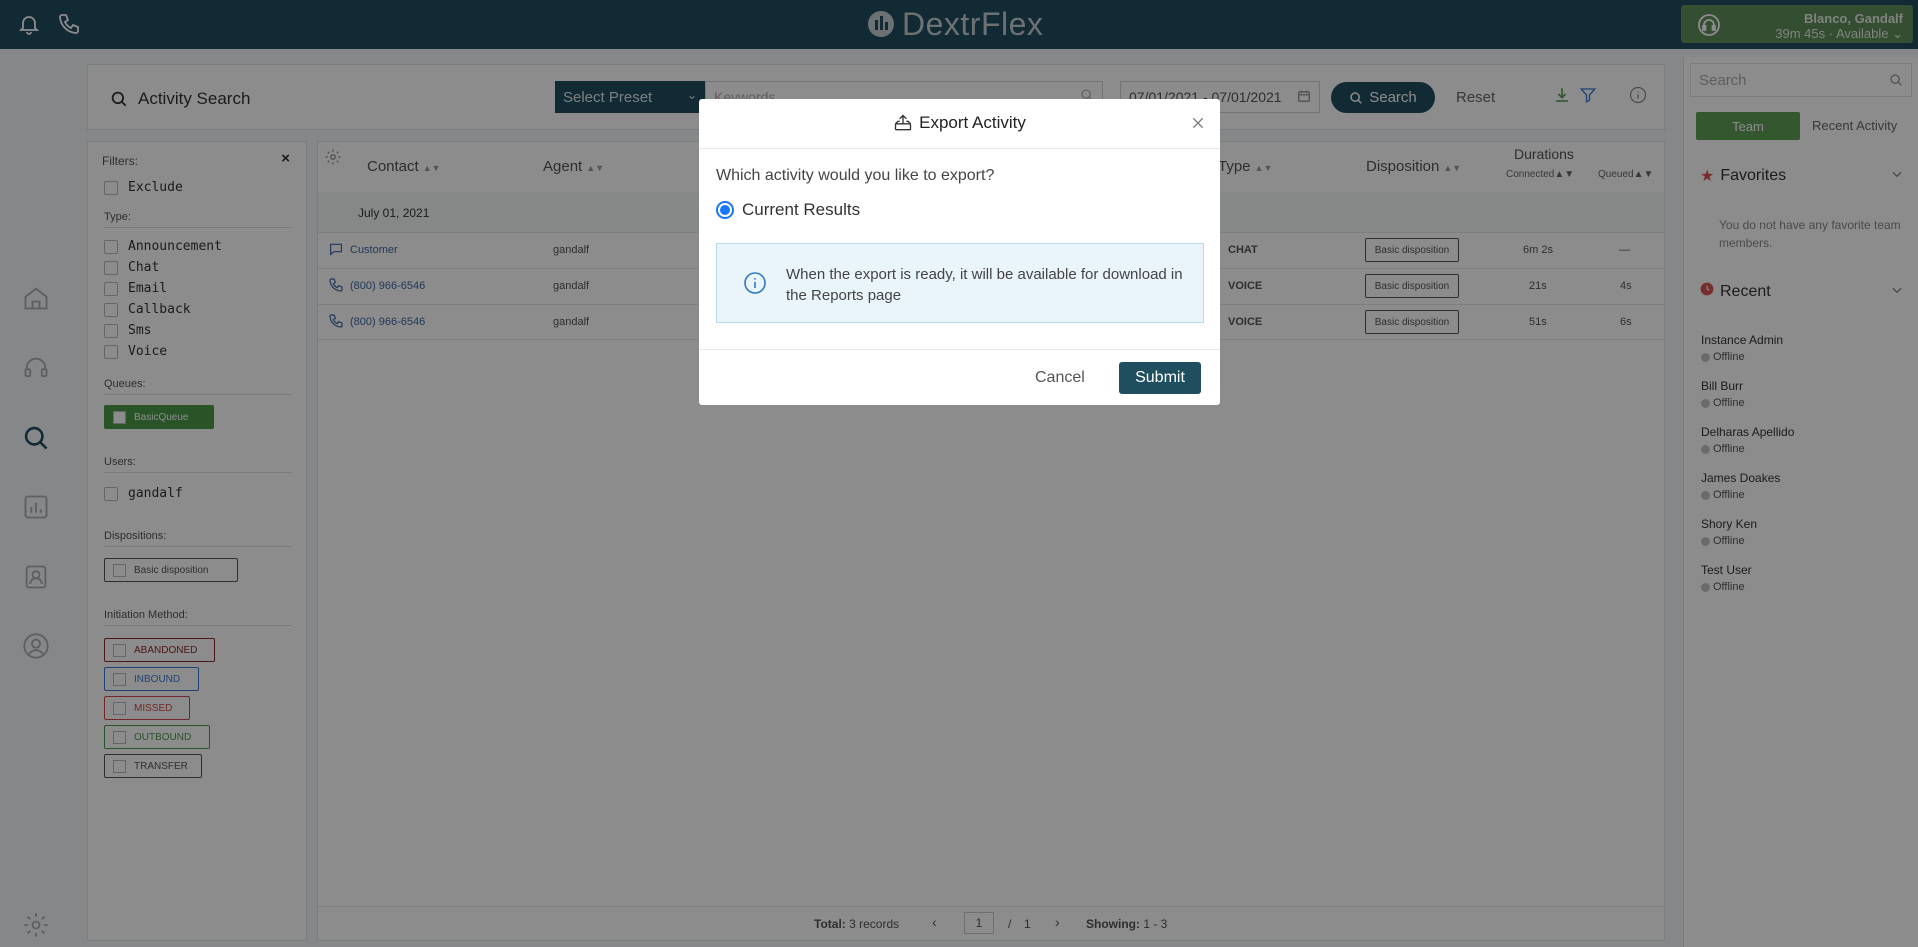  Describe the element at coordinates (959, 377) in the screenshot. I see `modal-footer: Cancel Submit` at that location.